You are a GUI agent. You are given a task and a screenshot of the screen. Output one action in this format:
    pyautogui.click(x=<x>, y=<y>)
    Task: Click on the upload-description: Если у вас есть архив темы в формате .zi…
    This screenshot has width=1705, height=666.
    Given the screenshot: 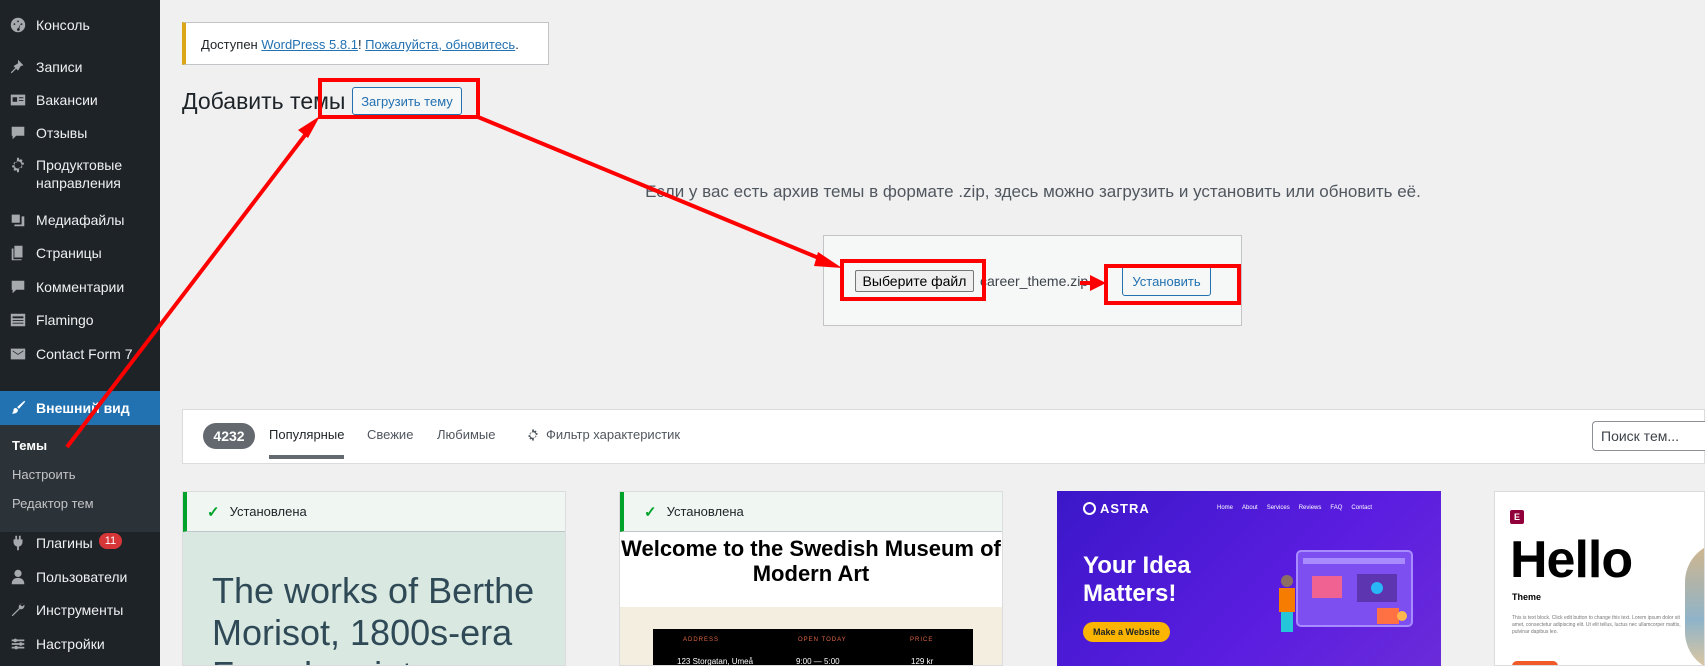 What is the action you would take?
    pyautogui.click(x=1033, y=191)
    